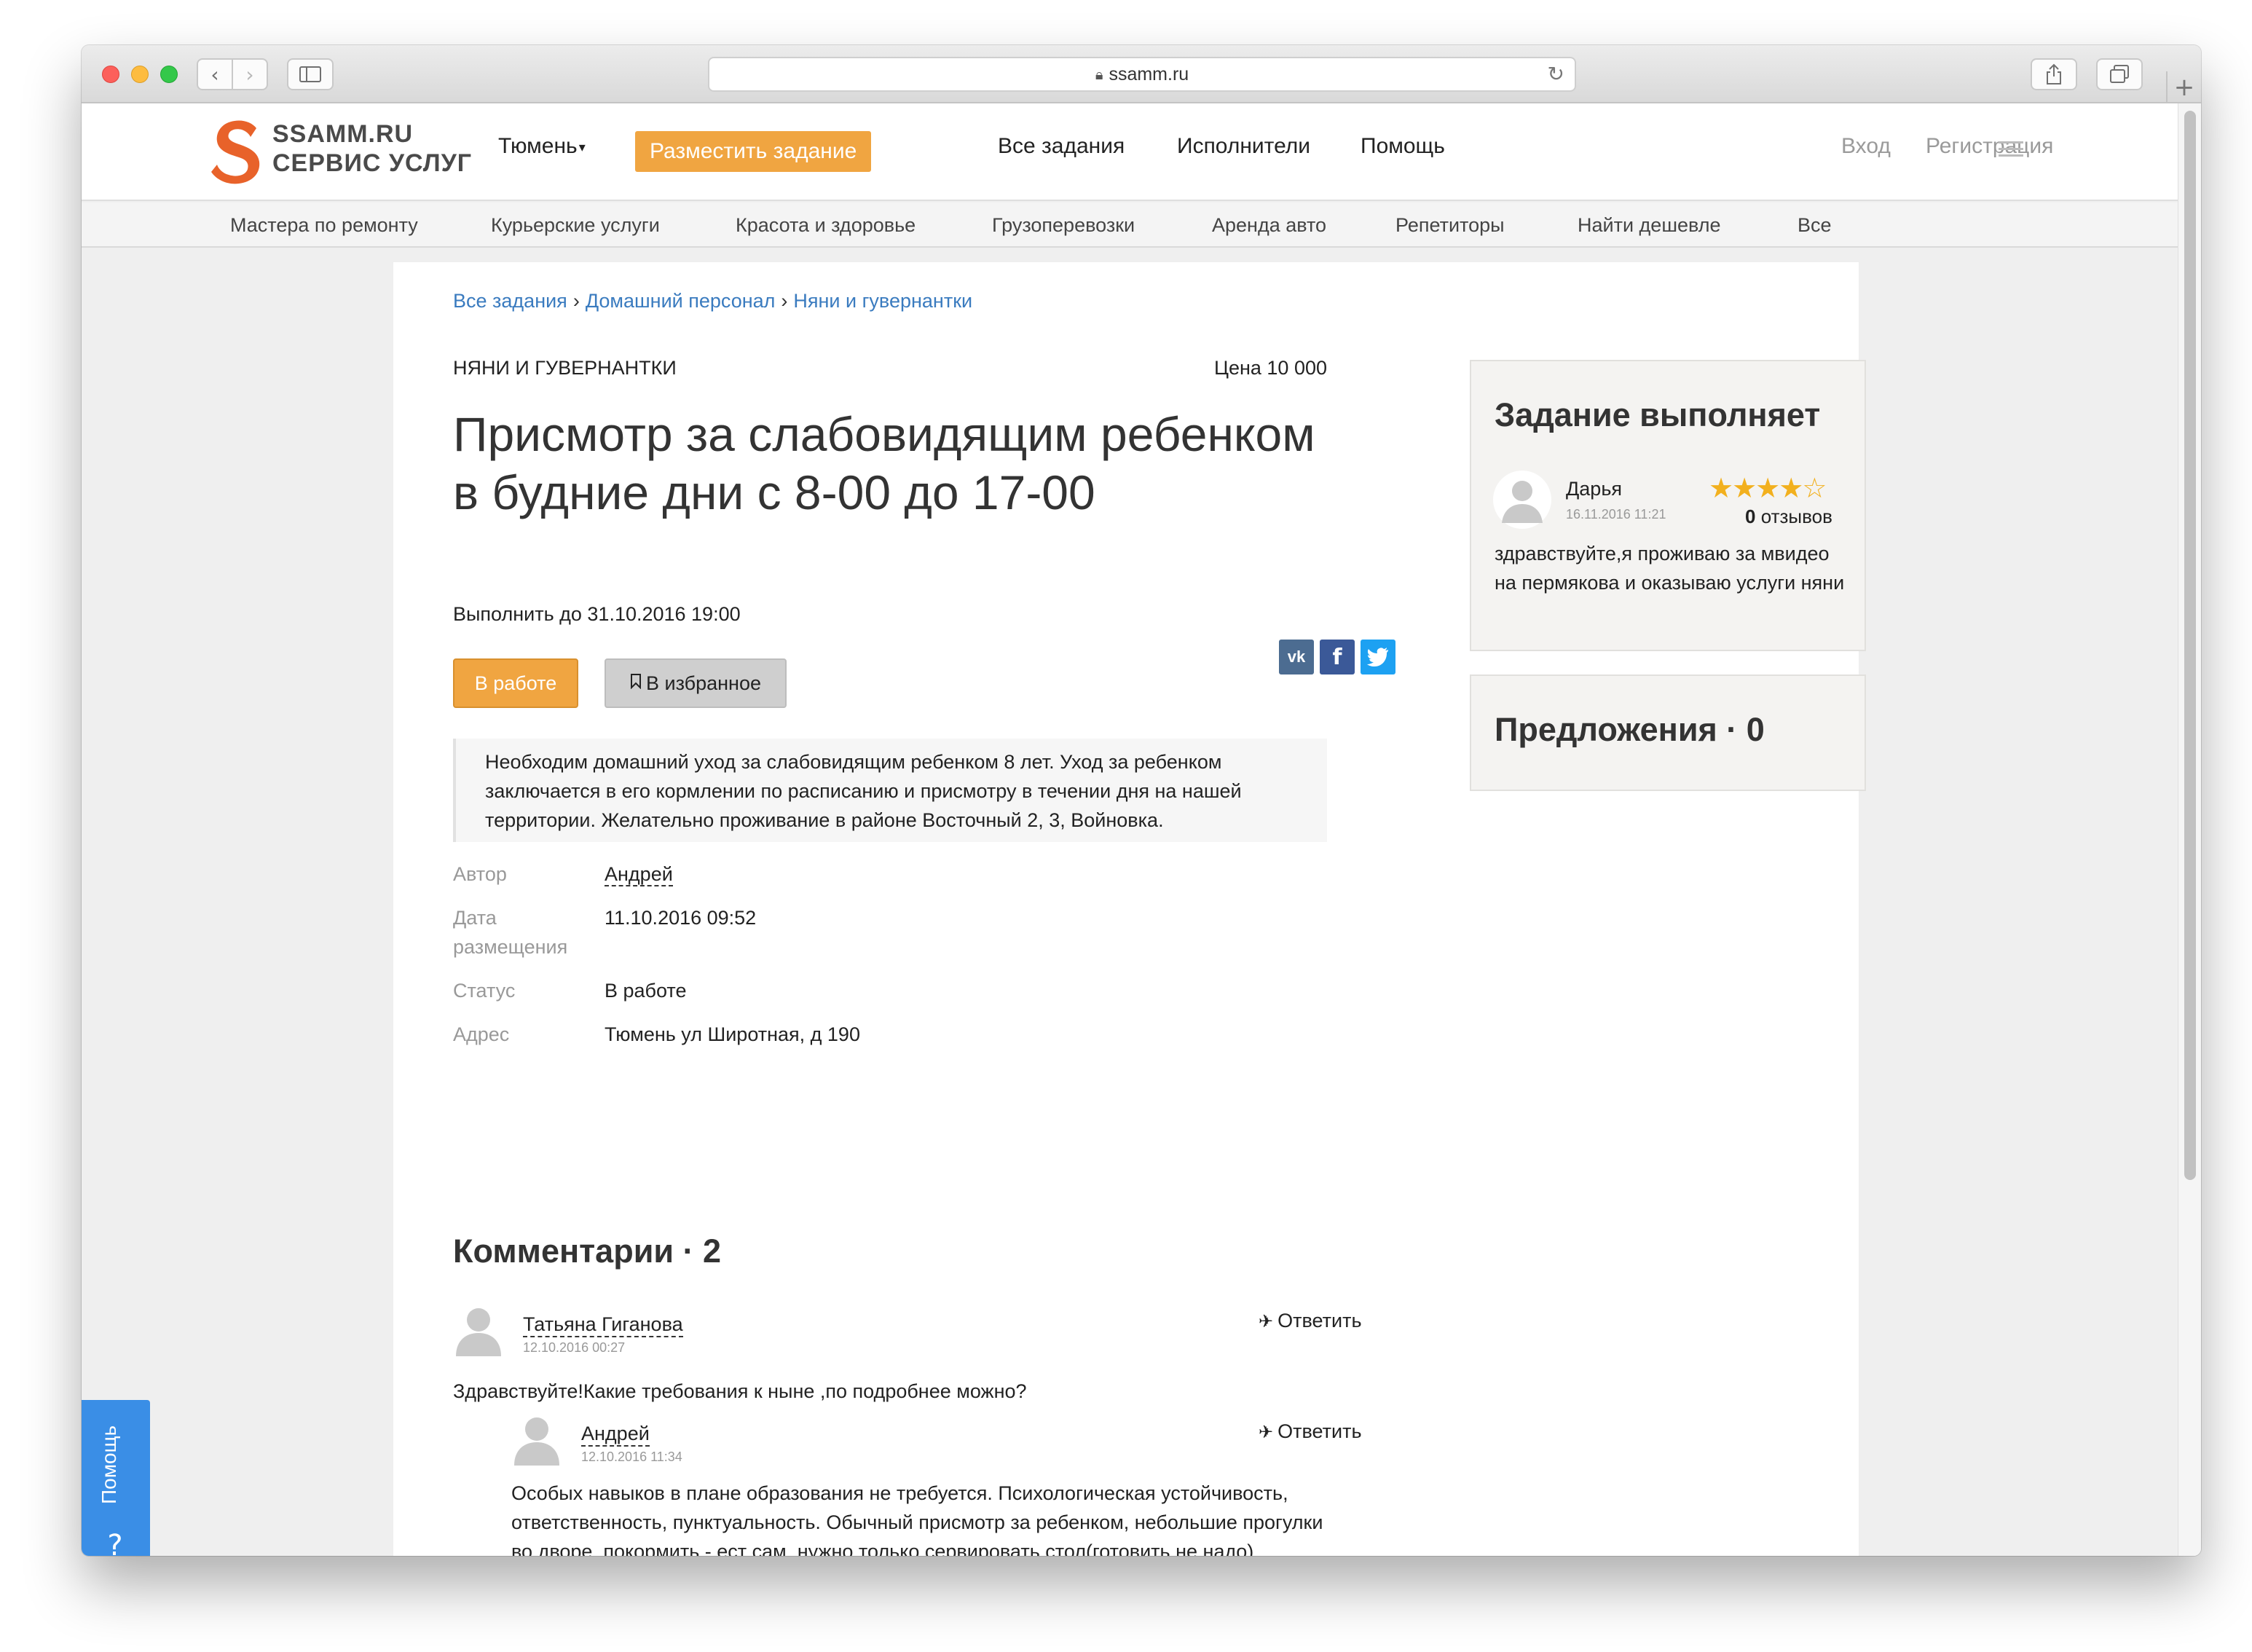 Image resolution: width=2252 pixels, height=1652 pixels. I want to click on facebook-share-icon: f, so click(1338, 657).